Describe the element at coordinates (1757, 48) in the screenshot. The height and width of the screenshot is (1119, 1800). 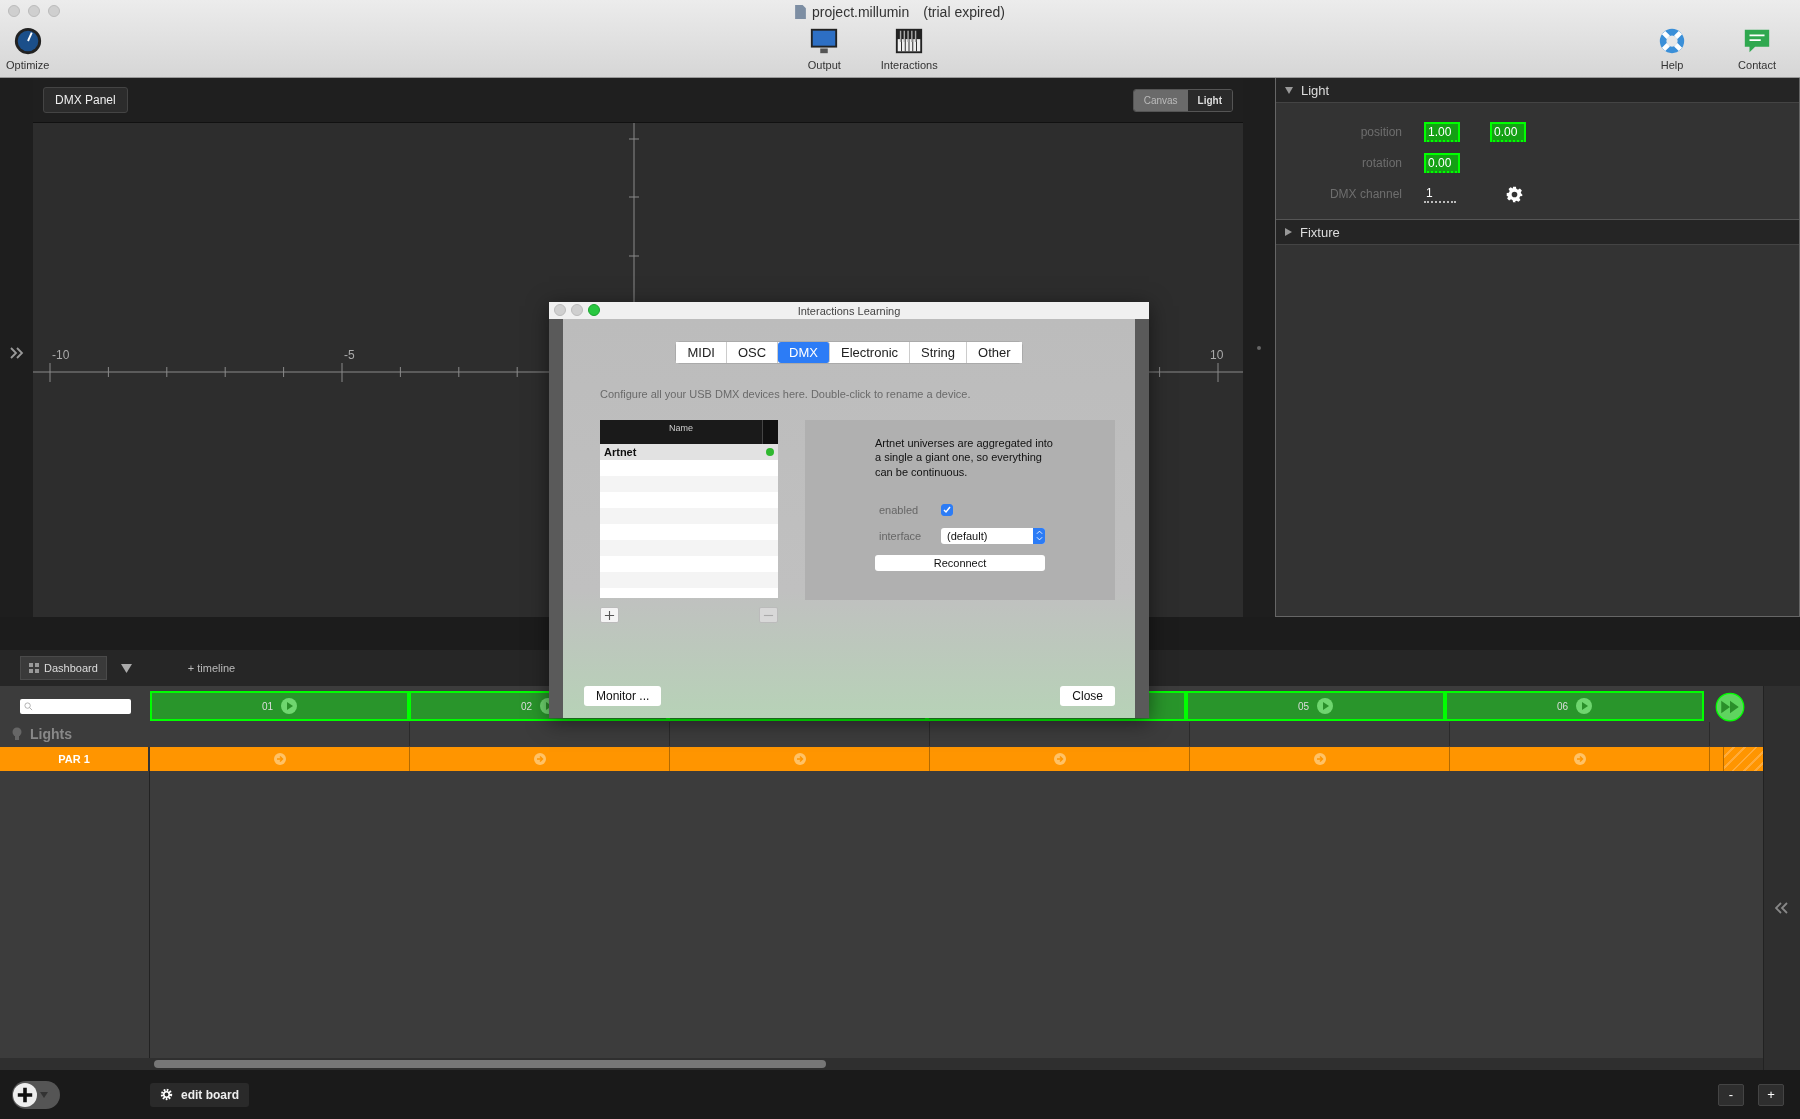
I see `toolbar-button: Contact` at that location.